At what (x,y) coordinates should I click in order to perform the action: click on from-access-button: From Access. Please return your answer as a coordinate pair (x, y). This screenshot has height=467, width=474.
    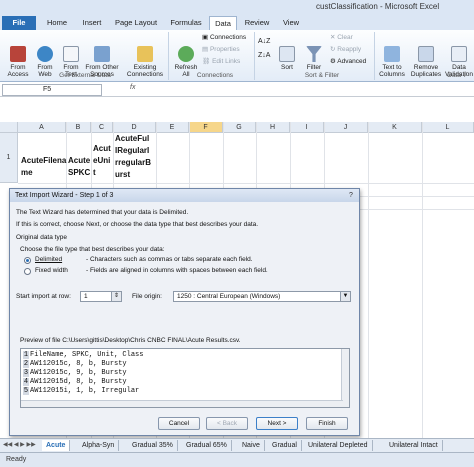
    Looking at the image, I should click on (18, 58).